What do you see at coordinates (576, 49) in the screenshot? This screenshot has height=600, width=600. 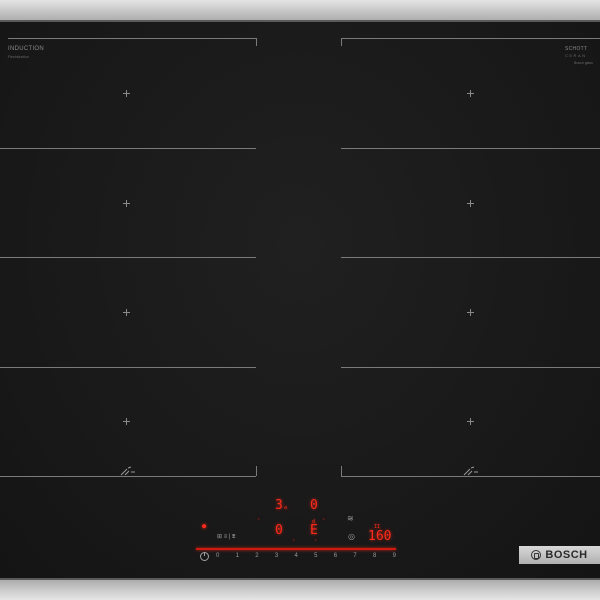 I see `schott-label: SCHOTT` at bounding box center [576, 49].